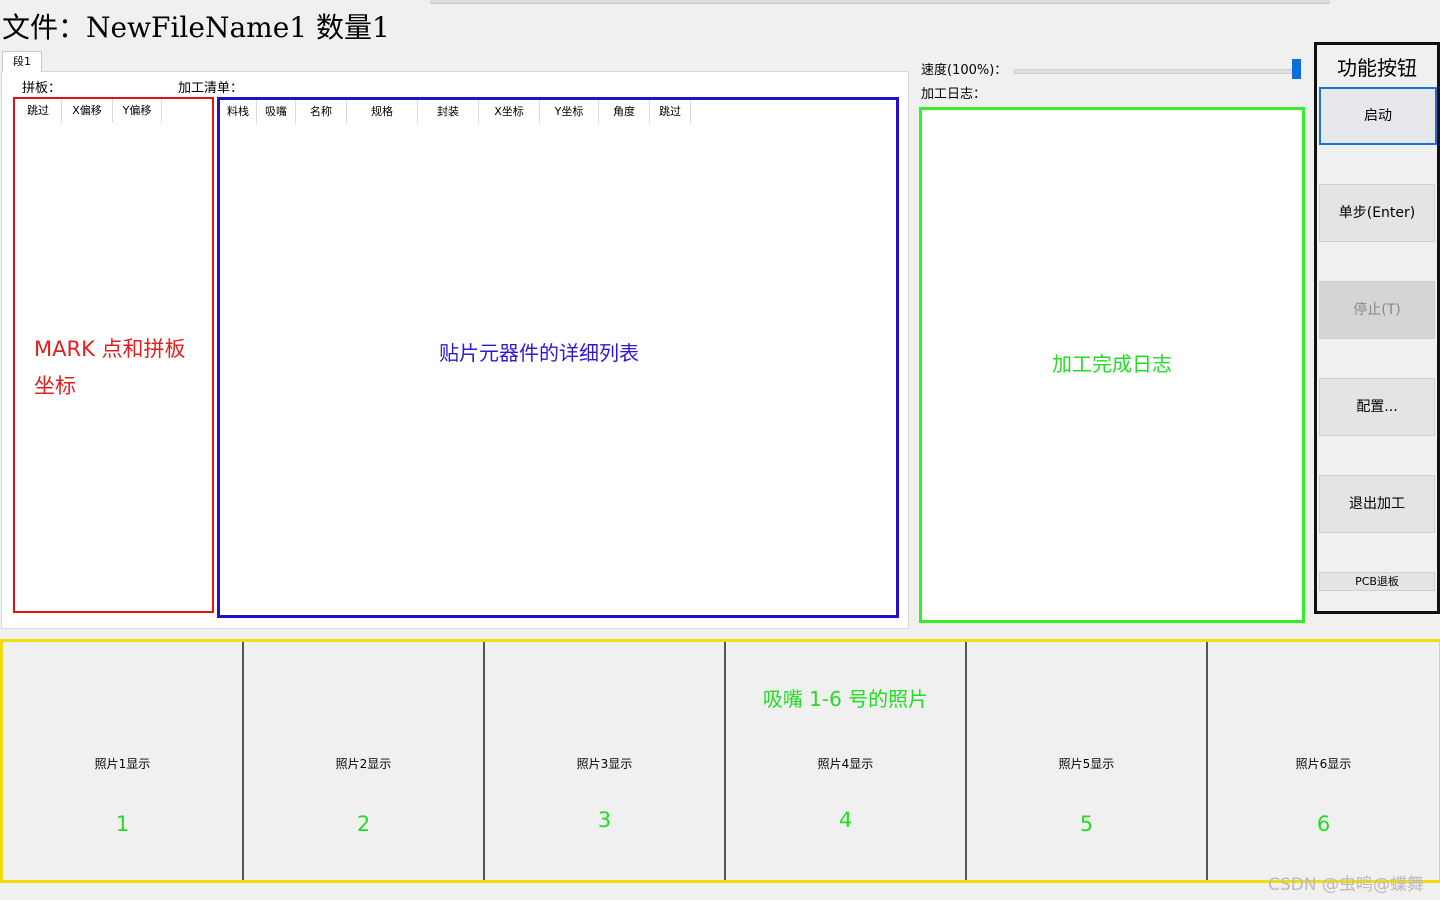  Describe the element at coordinates (1296, 69) in the screenshot. I see `speed-slider-handle` at that location.